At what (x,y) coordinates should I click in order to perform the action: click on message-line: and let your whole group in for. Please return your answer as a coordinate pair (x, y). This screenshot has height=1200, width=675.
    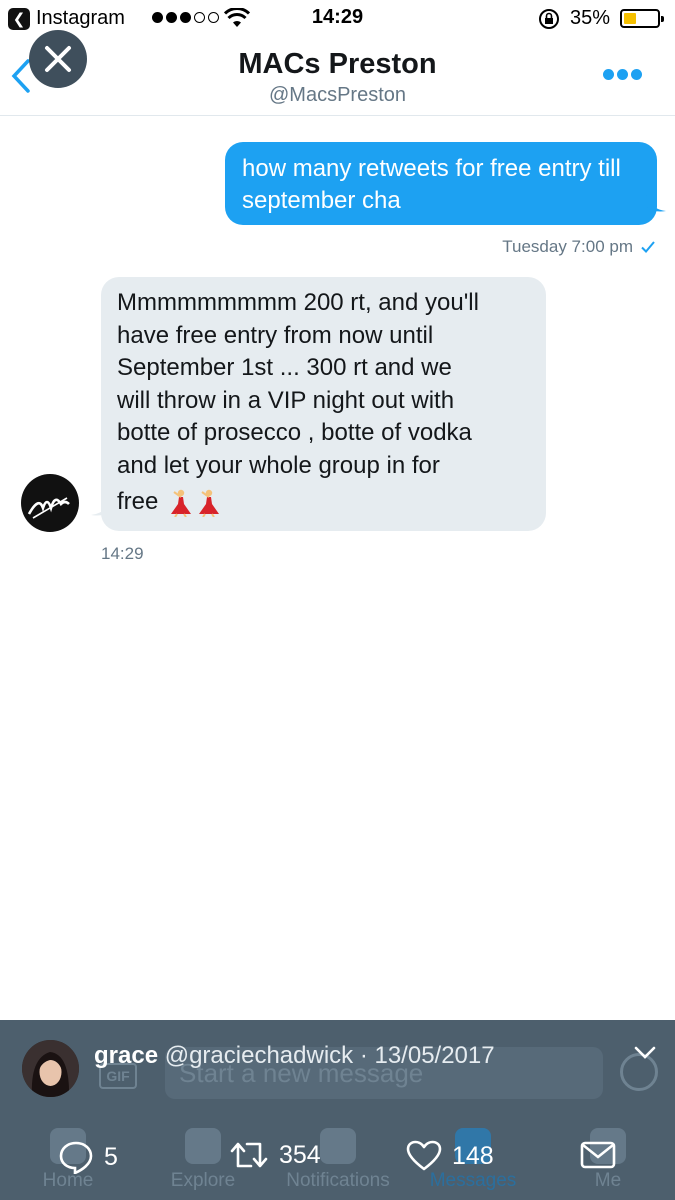
    Looking at the image, I should click on (278, 465).